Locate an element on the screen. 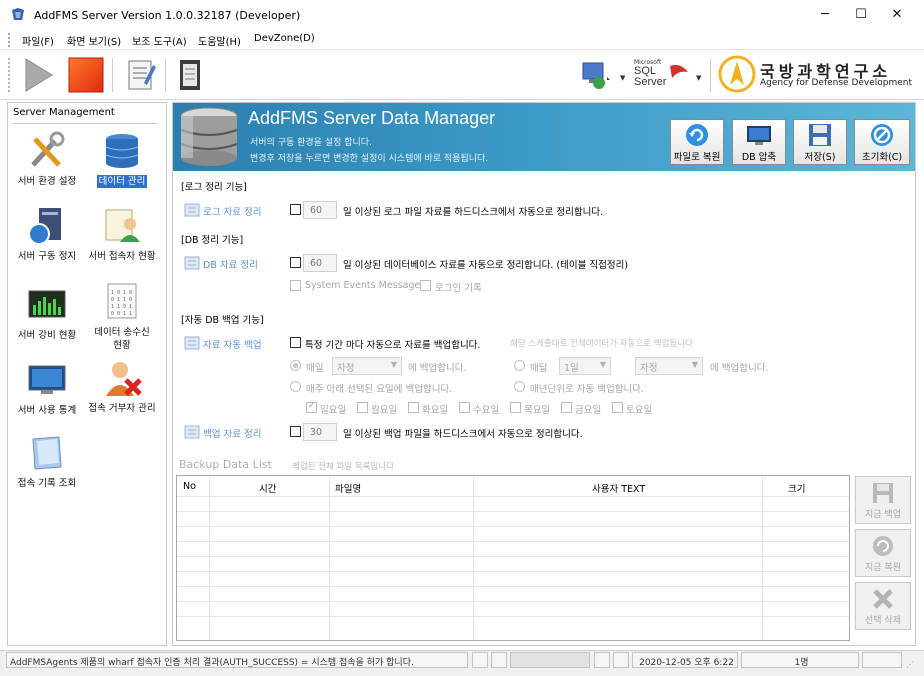  resize-grip-icon: ⋰ is located at coordinates (910, 664).